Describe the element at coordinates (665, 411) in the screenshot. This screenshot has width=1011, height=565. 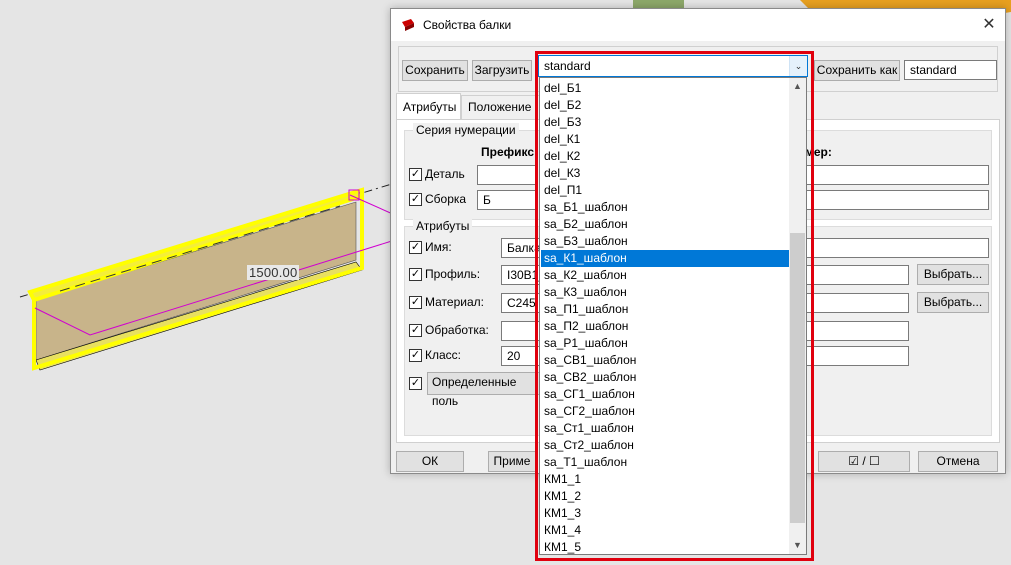
I see `list-item: sa_СГ2_шаблон` at that location.